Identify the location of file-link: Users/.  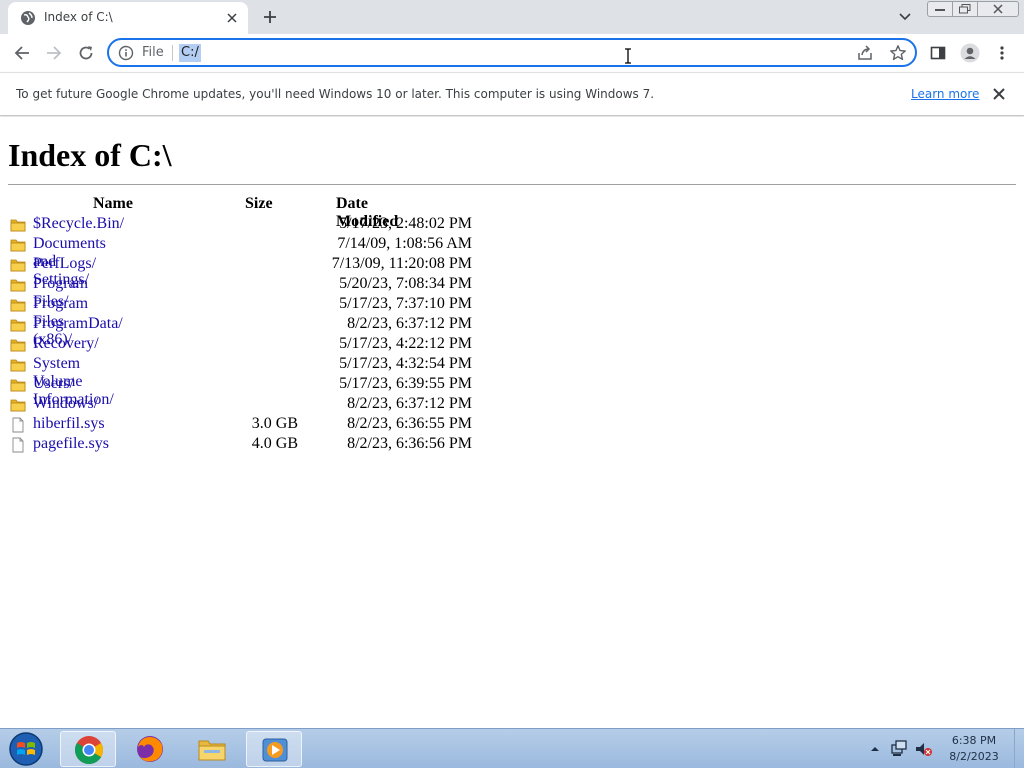
(53, 384).